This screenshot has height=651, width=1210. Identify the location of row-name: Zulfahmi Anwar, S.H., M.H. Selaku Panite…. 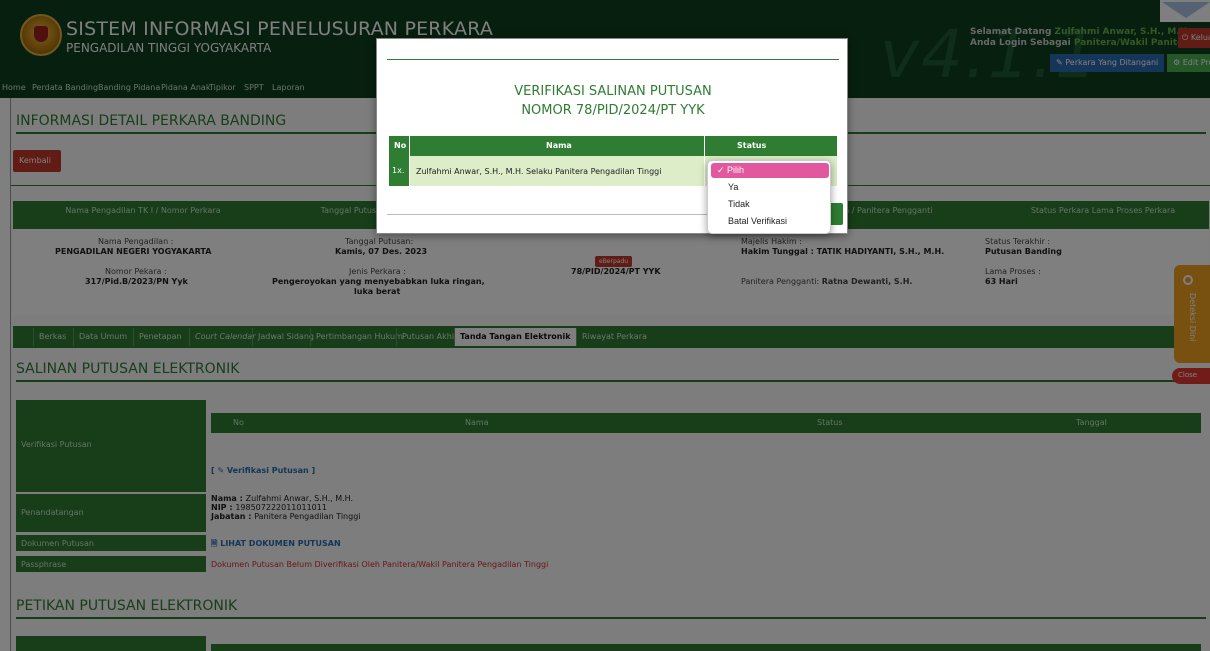
(539, 171).